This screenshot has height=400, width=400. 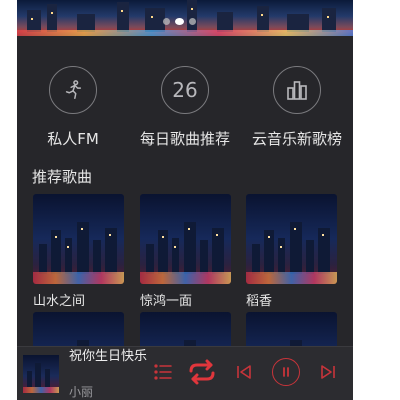 I want to click on repeat-icon, so click(x=202, y=372).